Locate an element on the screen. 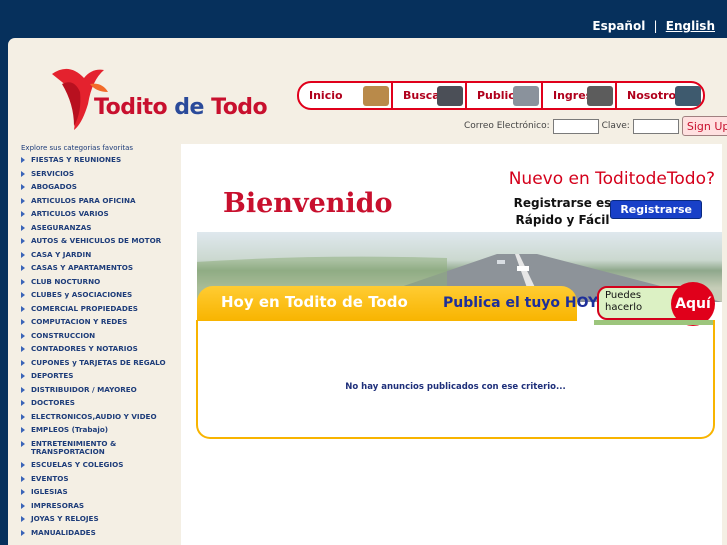 The width and height of the screenshot is (727, 545). can-line-1: Puedes is located at coordinates (623, 295).